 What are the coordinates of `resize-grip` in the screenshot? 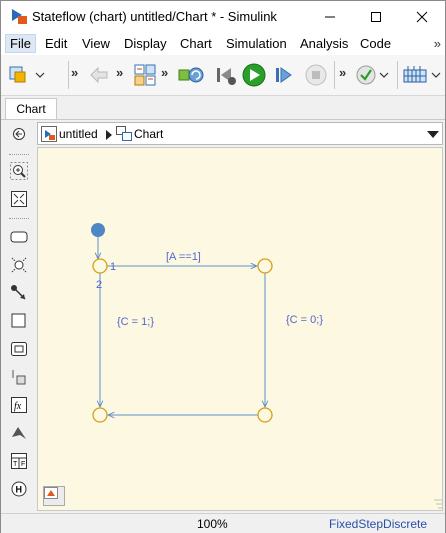 It's located at (438, 504).